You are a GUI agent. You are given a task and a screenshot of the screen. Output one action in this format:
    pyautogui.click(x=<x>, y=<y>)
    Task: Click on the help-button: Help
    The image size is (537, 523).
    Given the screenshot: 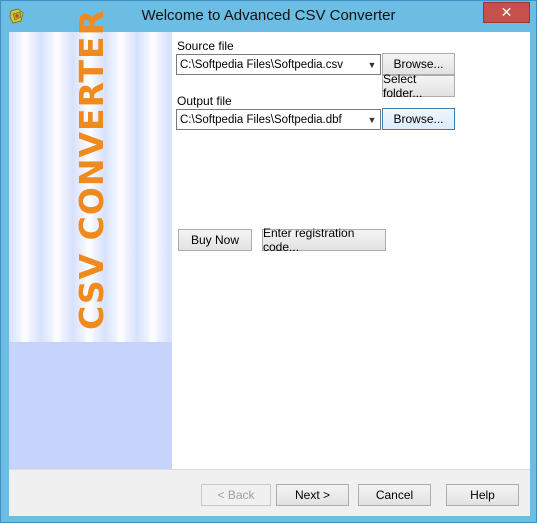 What is the action you would take?
    pyautogui.click(x=482, y=495)
    